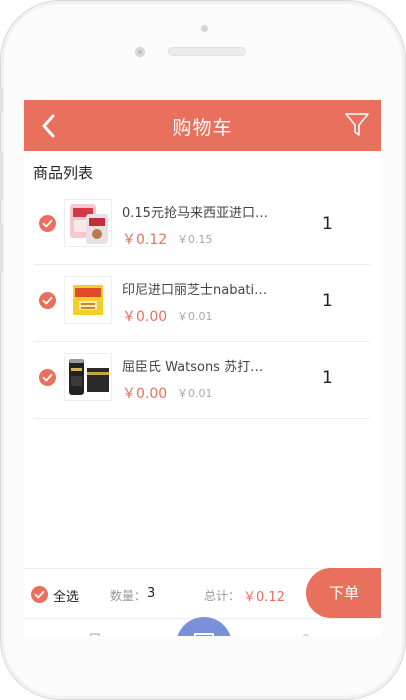 The width and height of the screenshot is (406, 700). Describe the element at coordinates (222, 596) in the screenshot. I see `total-label: 总计：` at that location.